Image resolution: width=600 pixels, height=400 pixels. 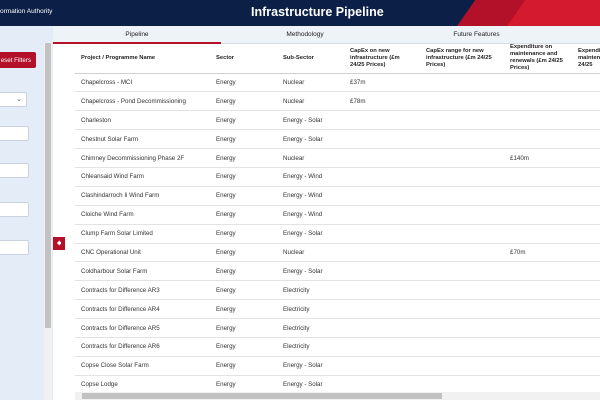 I want to click on table-cell: Contracts for Difference AR3, so click(x=142, y=290).